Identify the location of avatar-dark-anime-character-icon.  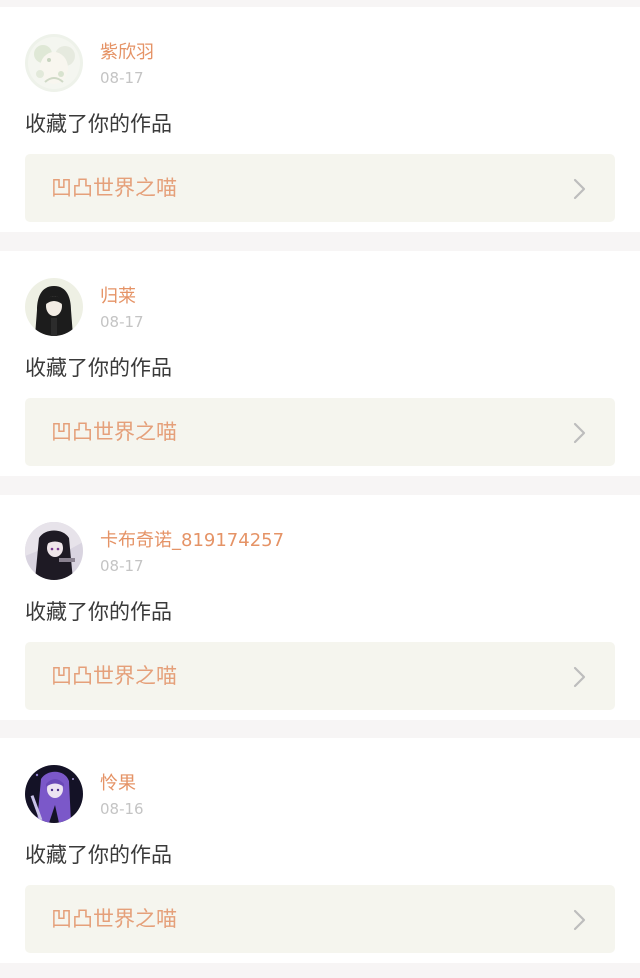
(54, 551).